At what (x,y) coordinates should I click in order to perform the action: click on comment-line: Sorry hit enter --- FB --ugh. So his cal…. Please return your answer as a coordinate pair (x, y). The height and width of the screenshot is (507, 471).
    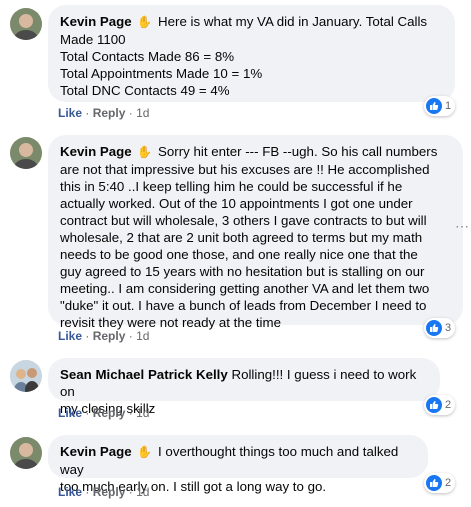
    Looking at the image, I should click on (298, 151).